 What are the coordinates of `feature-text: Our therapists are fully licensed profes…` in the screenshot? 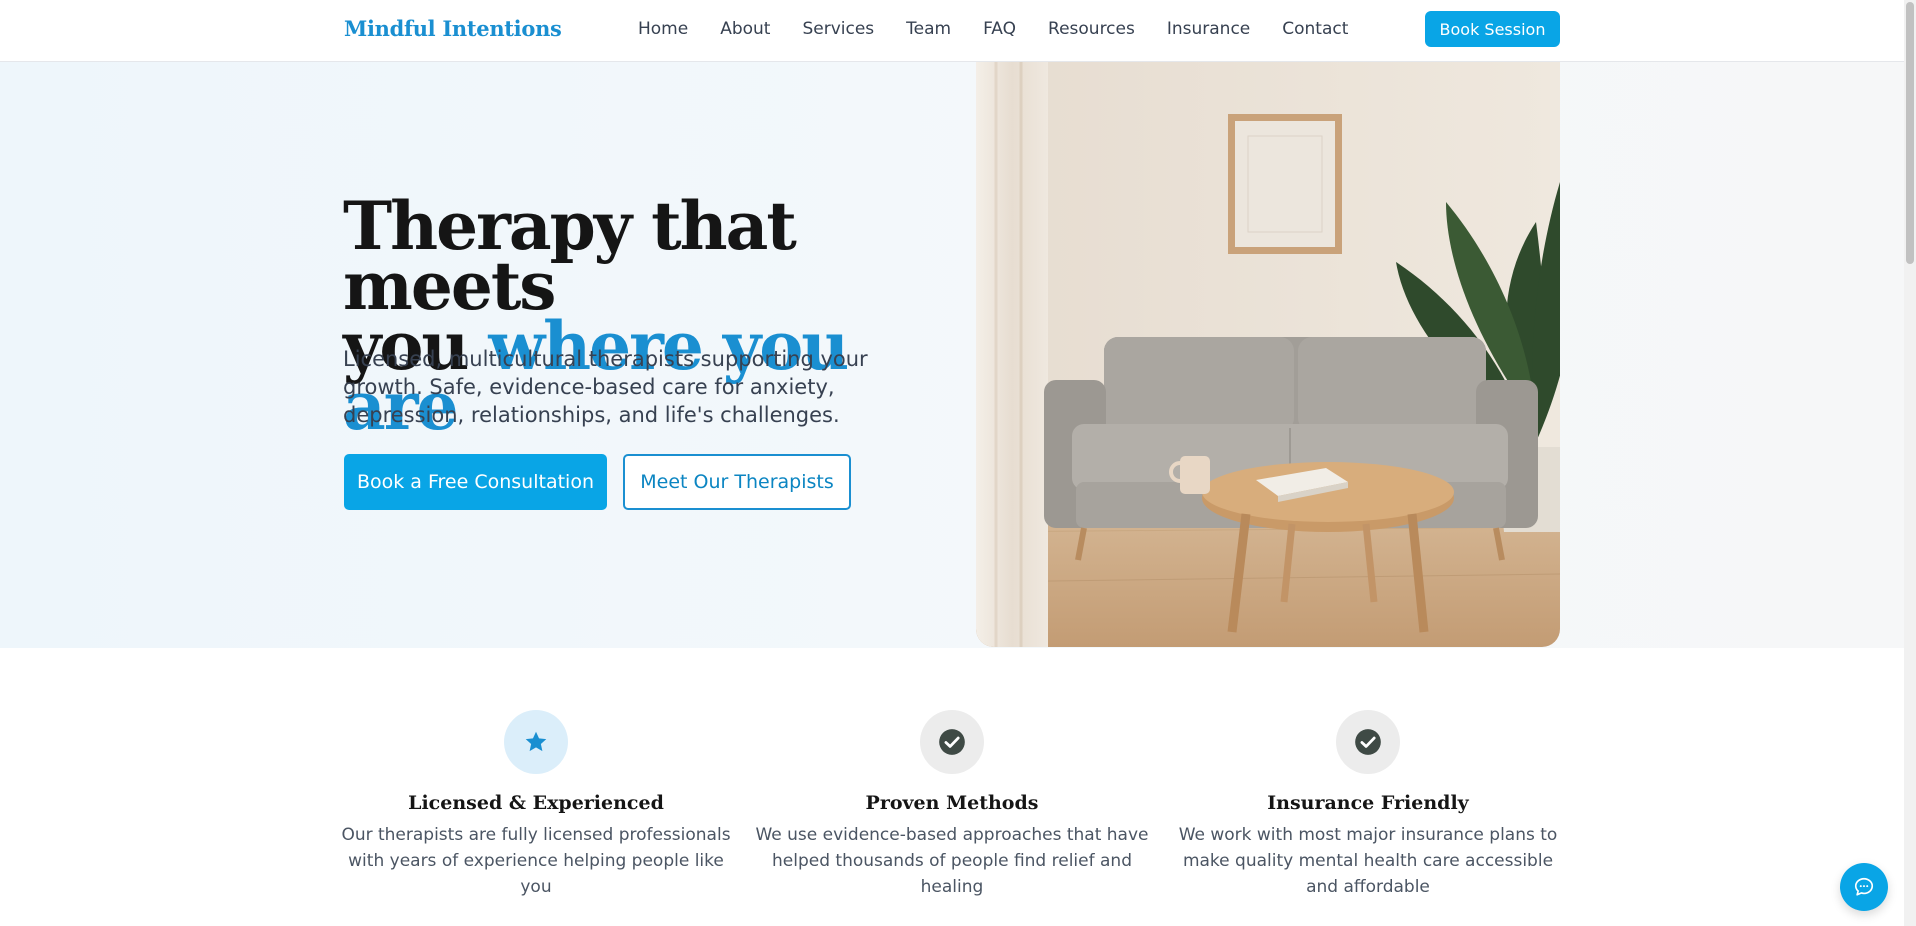 It's located at (536, 861).